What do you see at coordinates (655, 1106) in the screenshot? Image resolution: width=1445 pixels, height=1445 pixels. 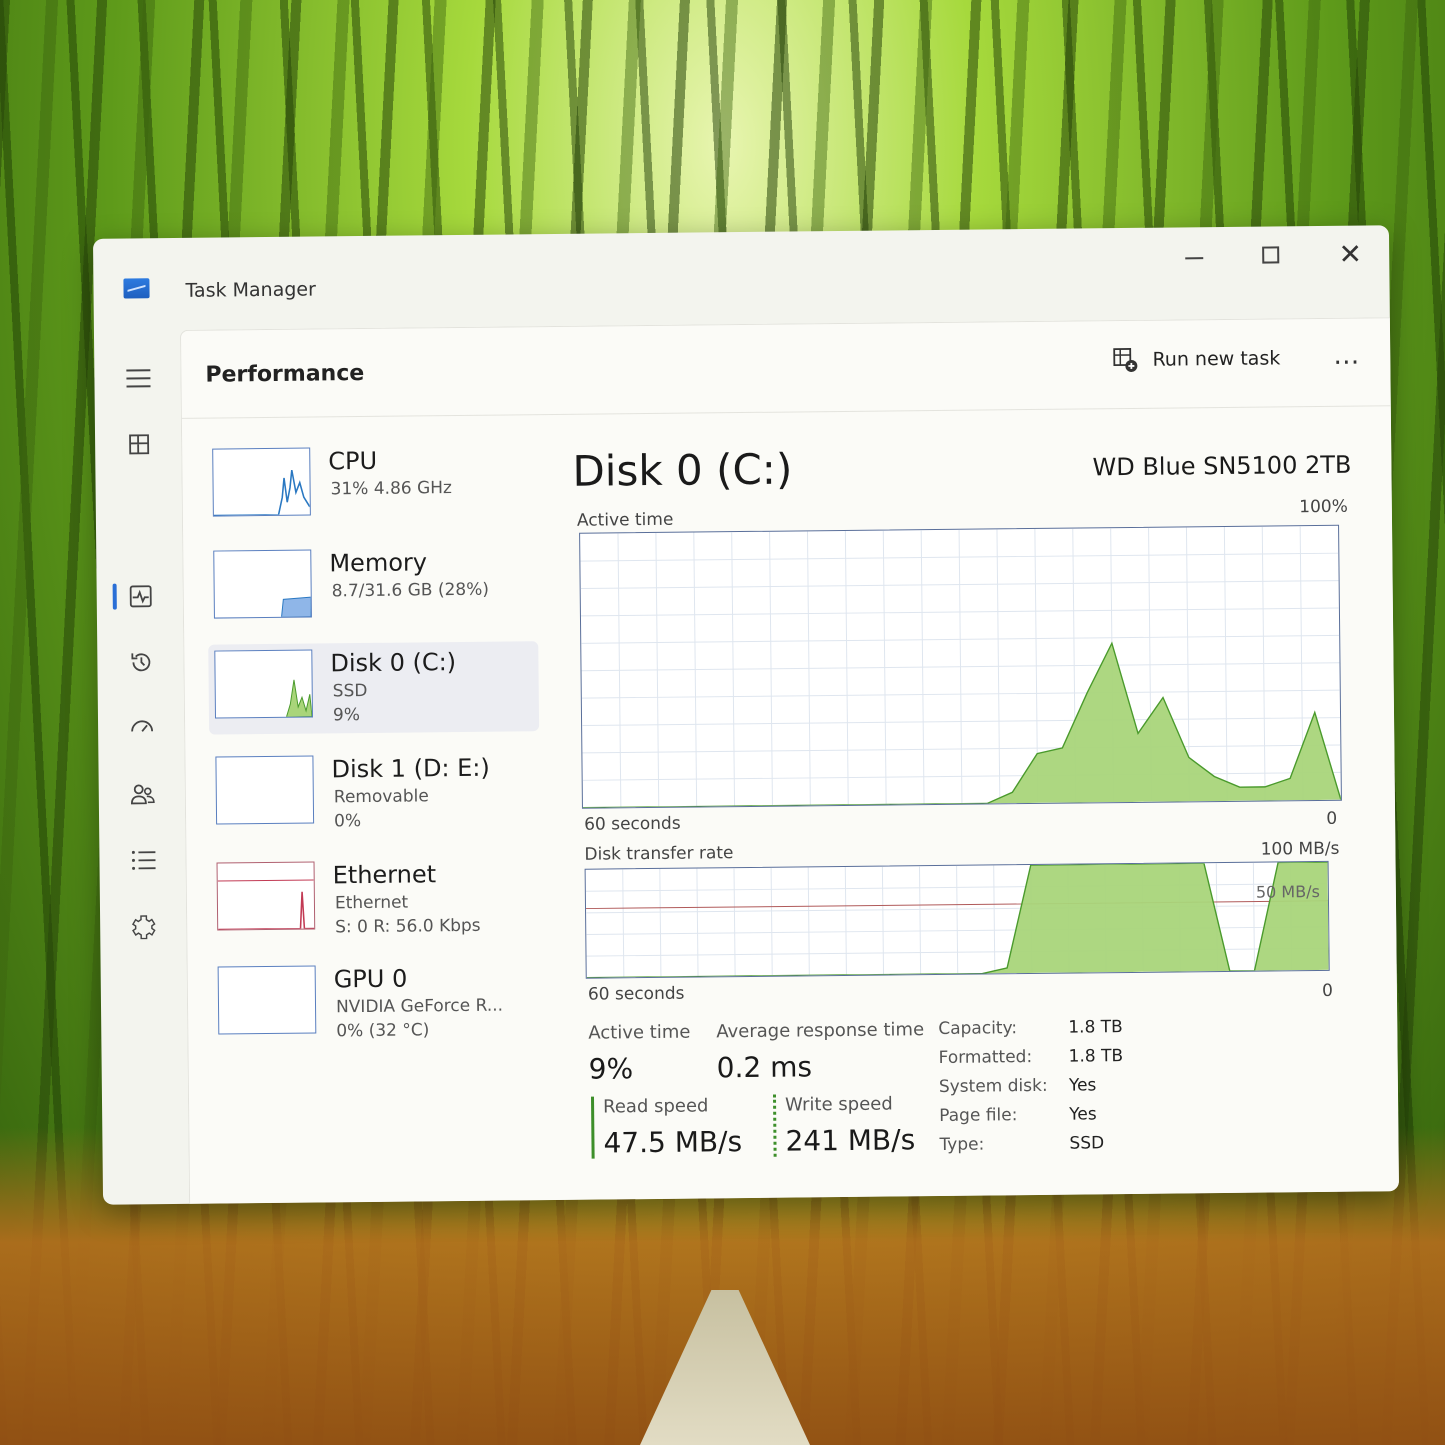 I see `read-speed-label: Read speed` at bounding box center [655, 1106].